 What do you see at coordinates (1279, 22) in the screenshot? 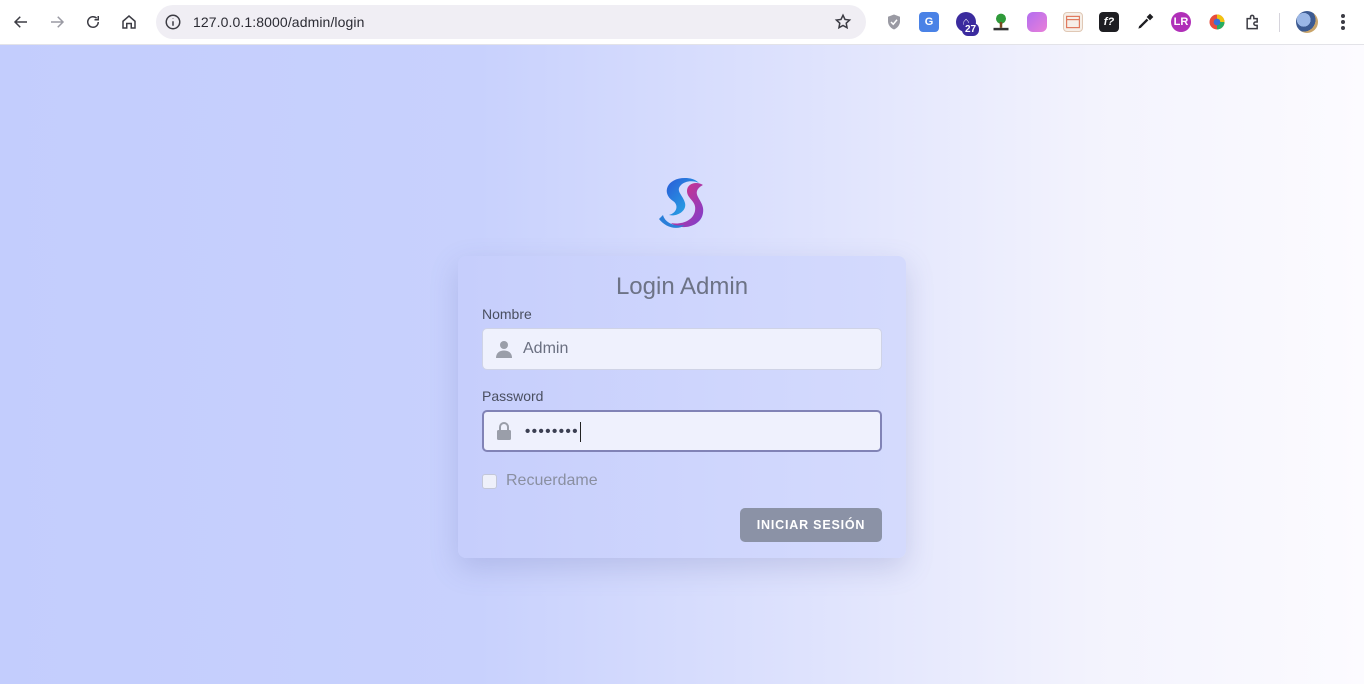
I see `toolbar-divider` at bounding box center [1279, 22].